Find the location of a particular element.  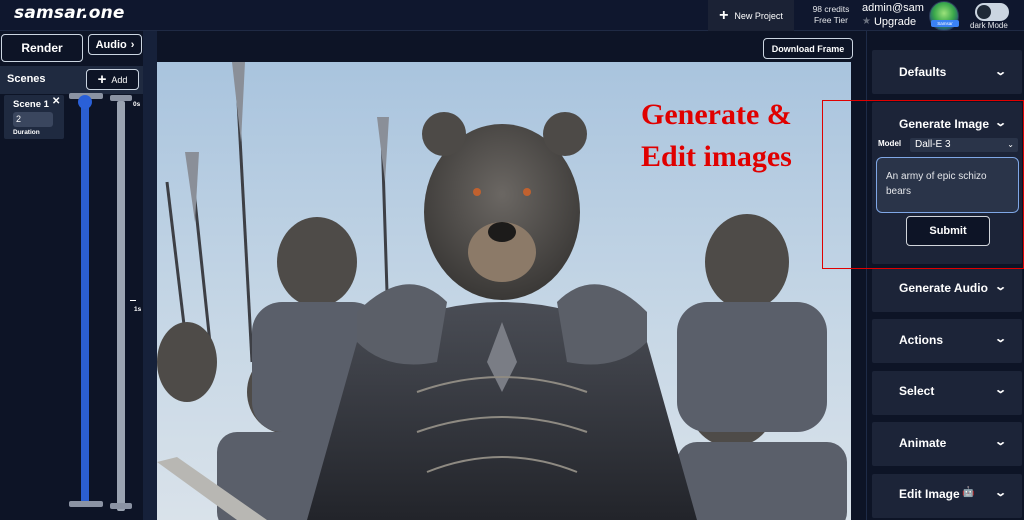

download-frame-button: Download Frame is located at coordinates (808, 48).